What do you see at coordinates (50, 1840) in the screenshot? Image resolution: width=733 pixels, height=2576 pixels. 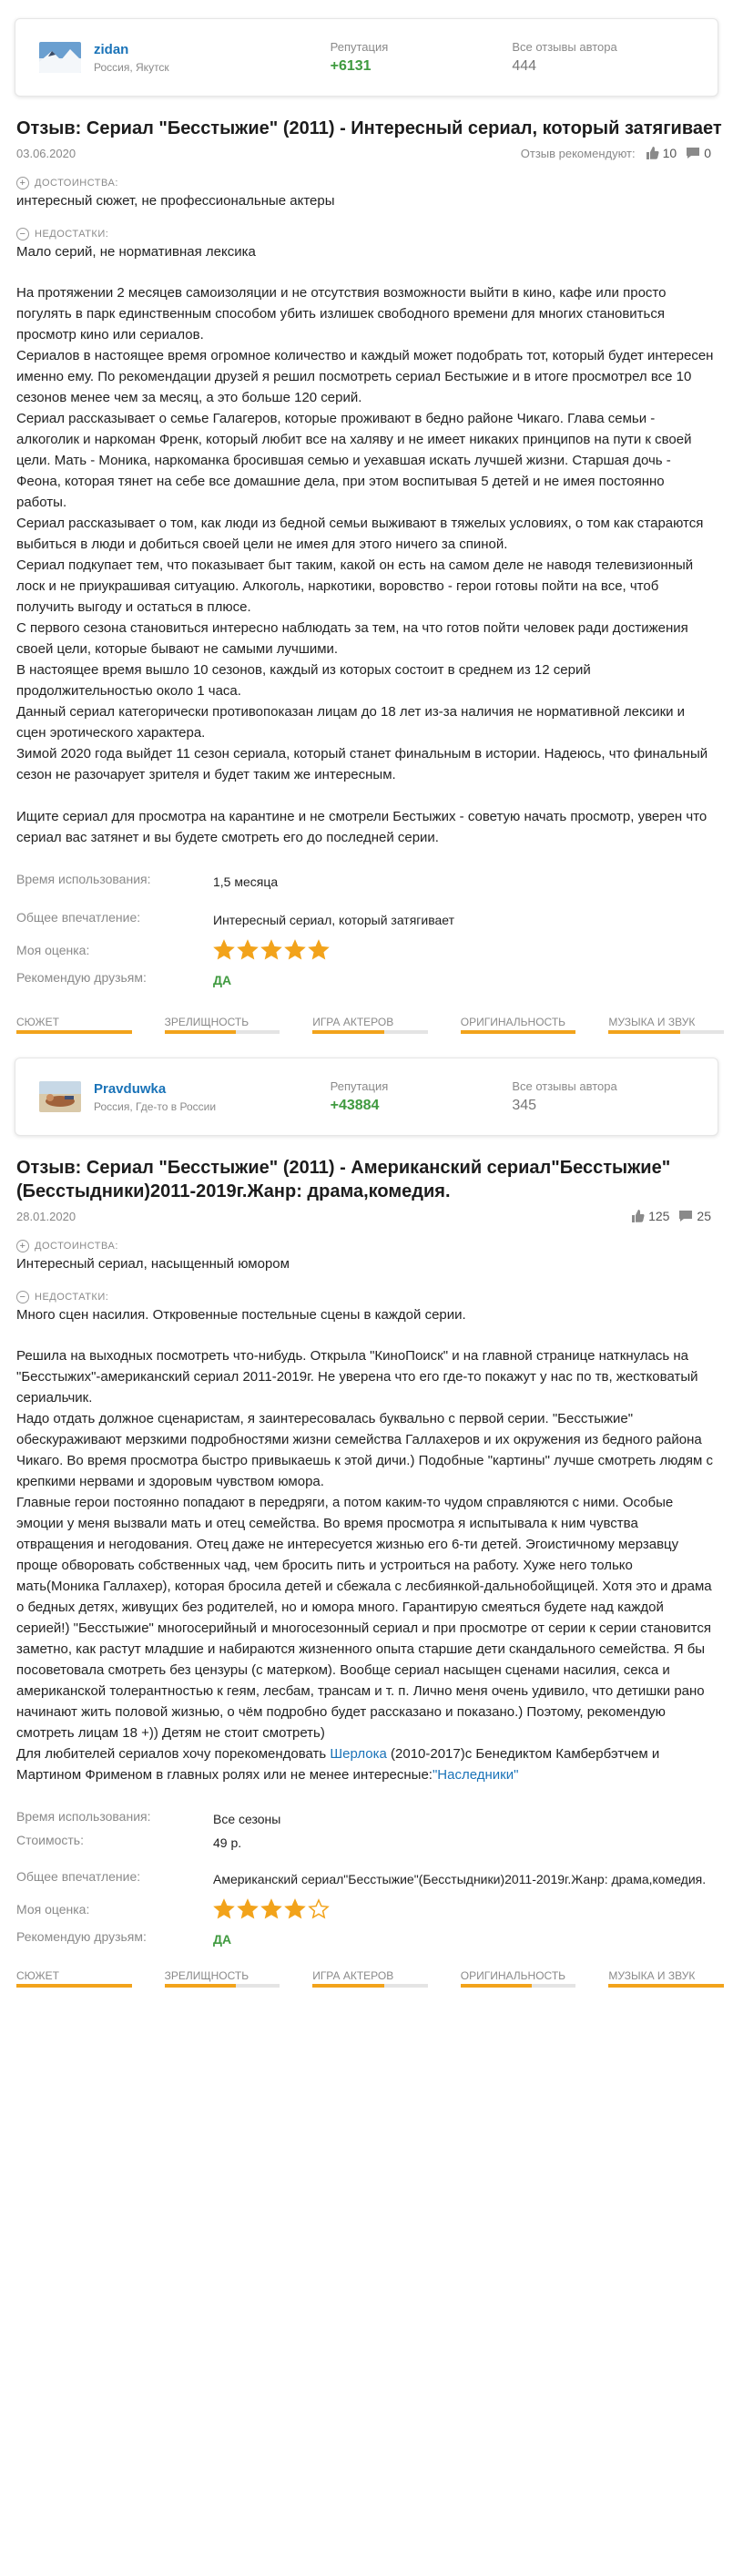 I see `cost-label: Стоимость:` at bounding box center [50, 1840].